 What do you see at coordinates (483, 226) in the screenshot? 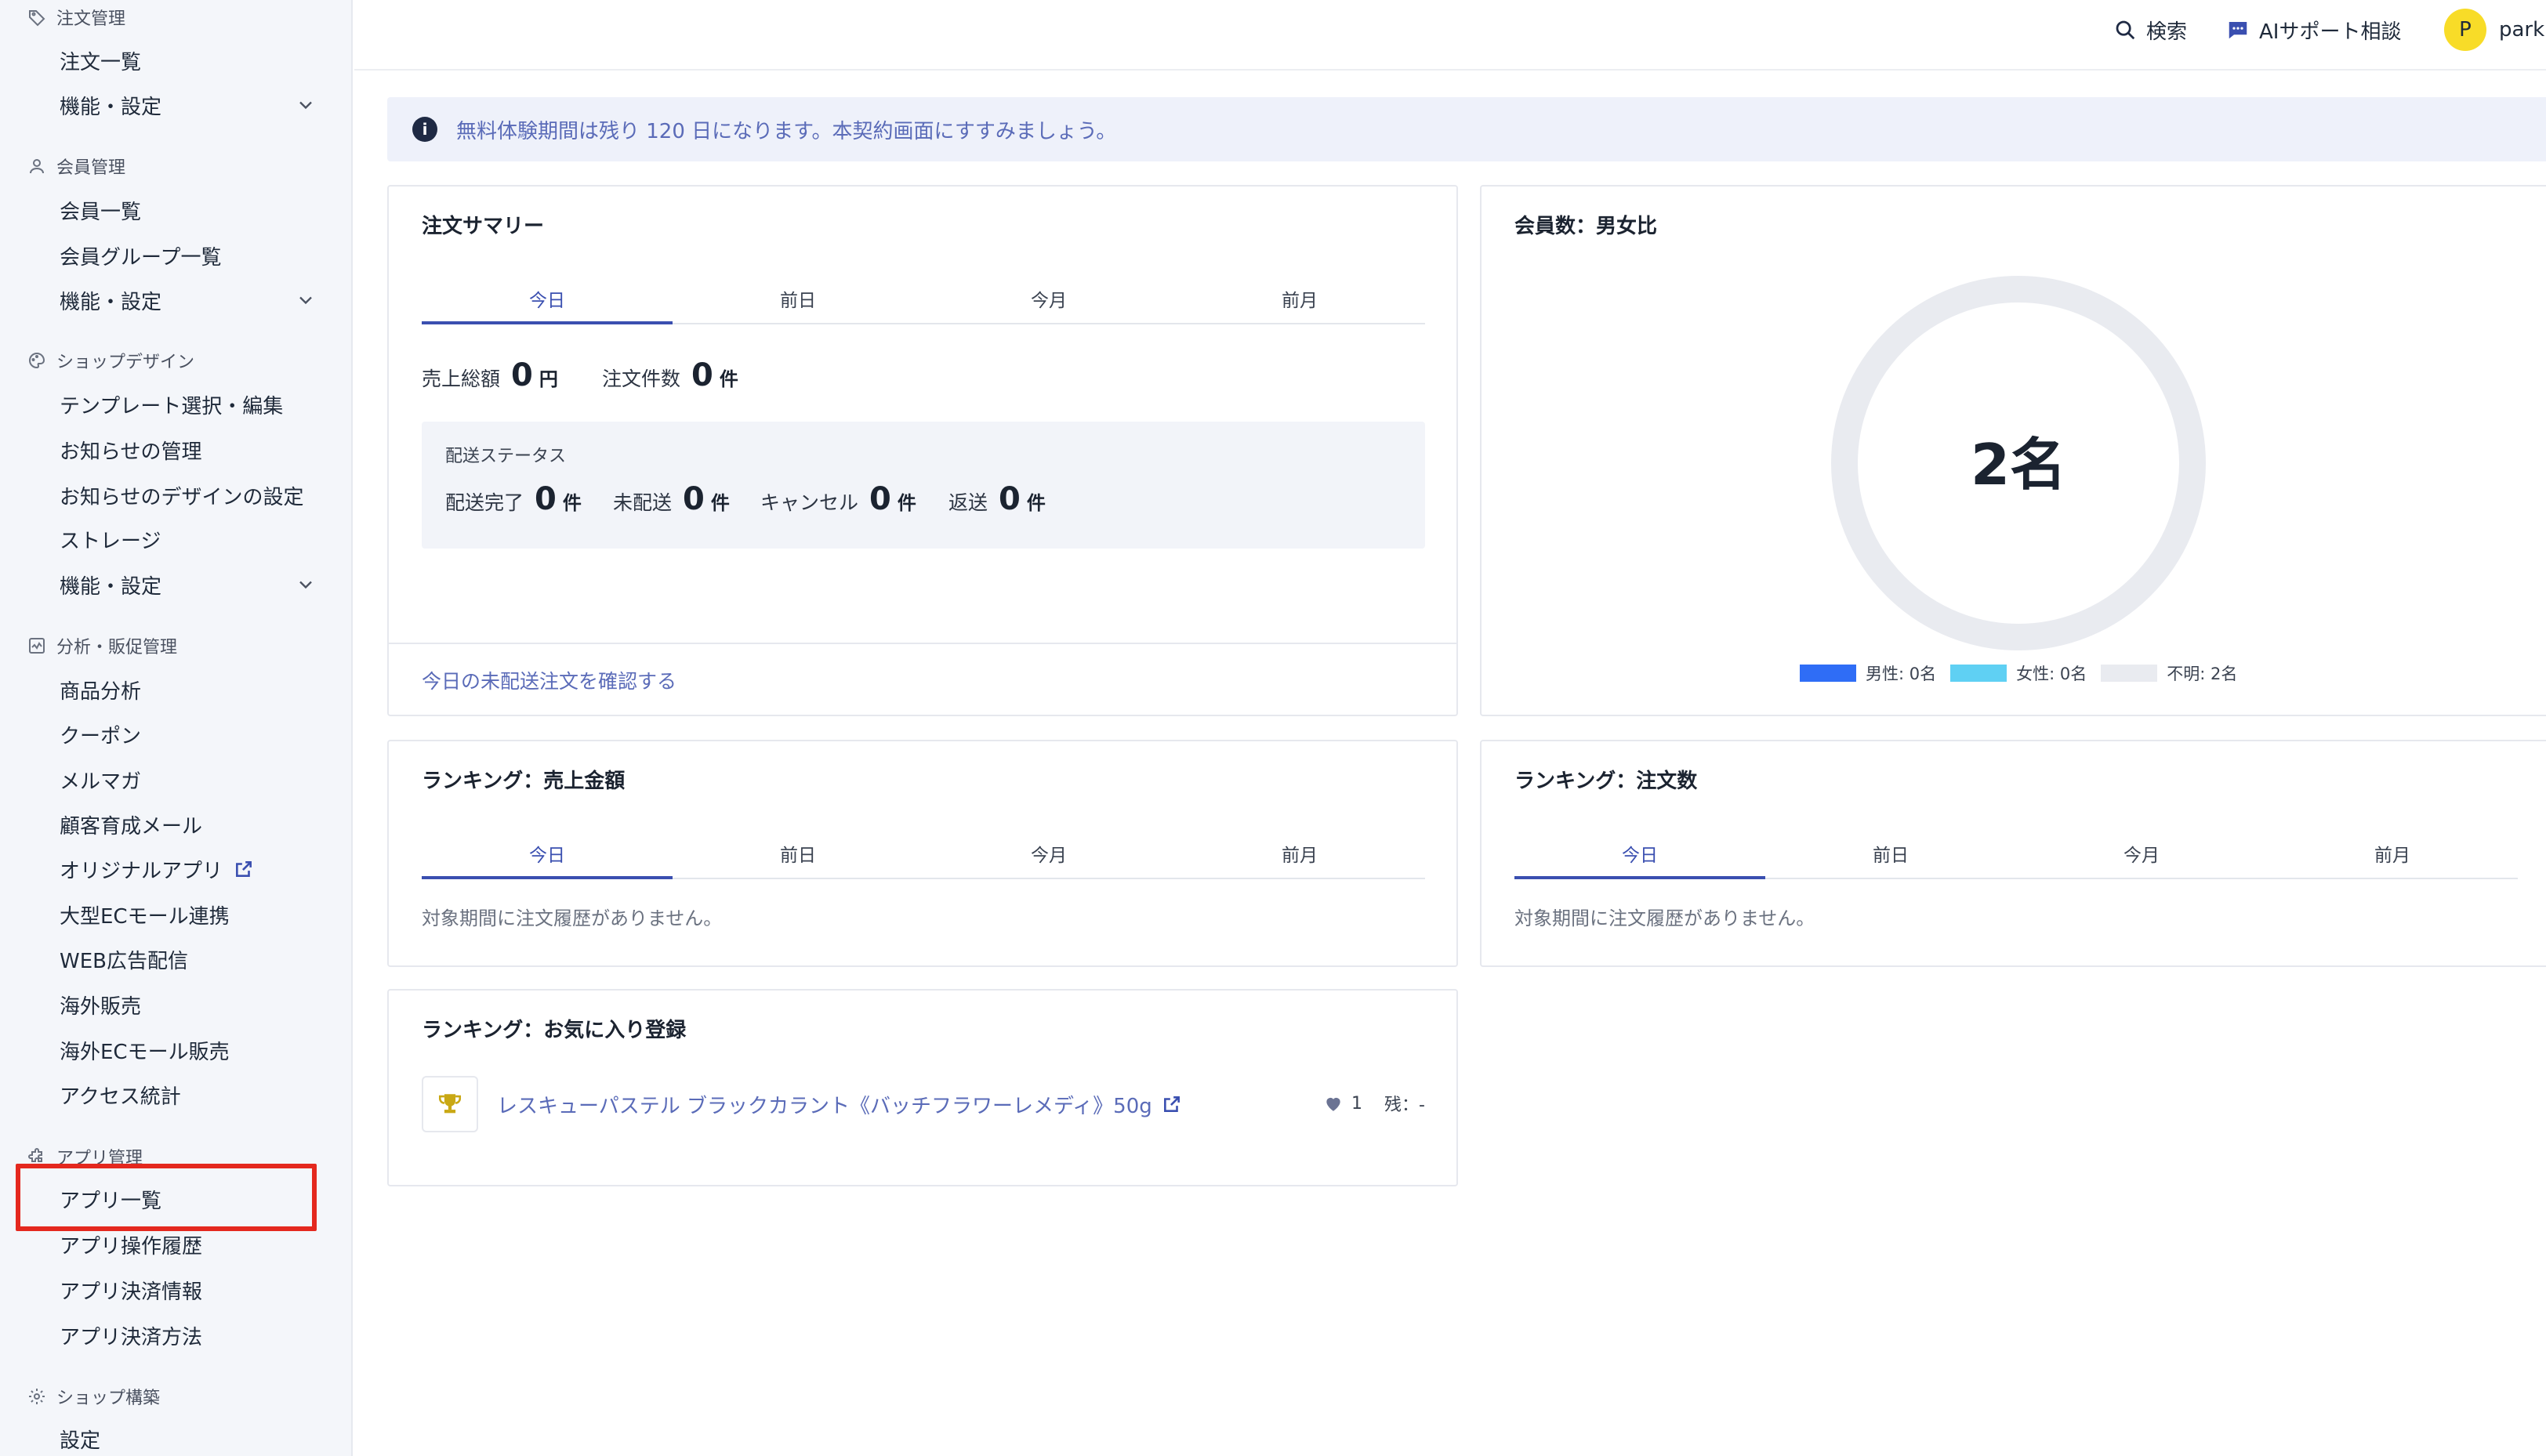
I see `card-title: 注文サマリー` at bounding box center [483, 226].